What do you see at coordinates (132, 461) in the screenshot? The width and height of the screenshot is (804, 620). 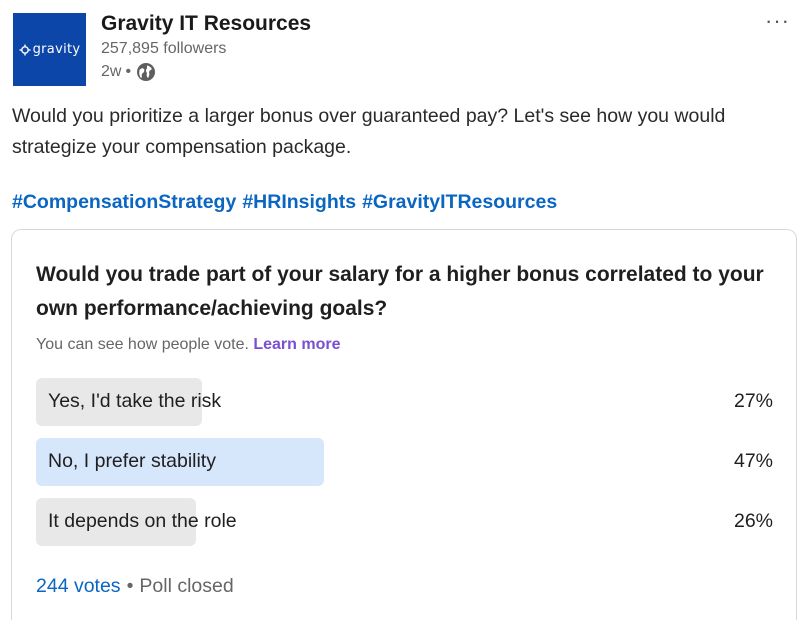 I see `poll-option-label: No, I prefer stability` at bounding box center [132, 461].